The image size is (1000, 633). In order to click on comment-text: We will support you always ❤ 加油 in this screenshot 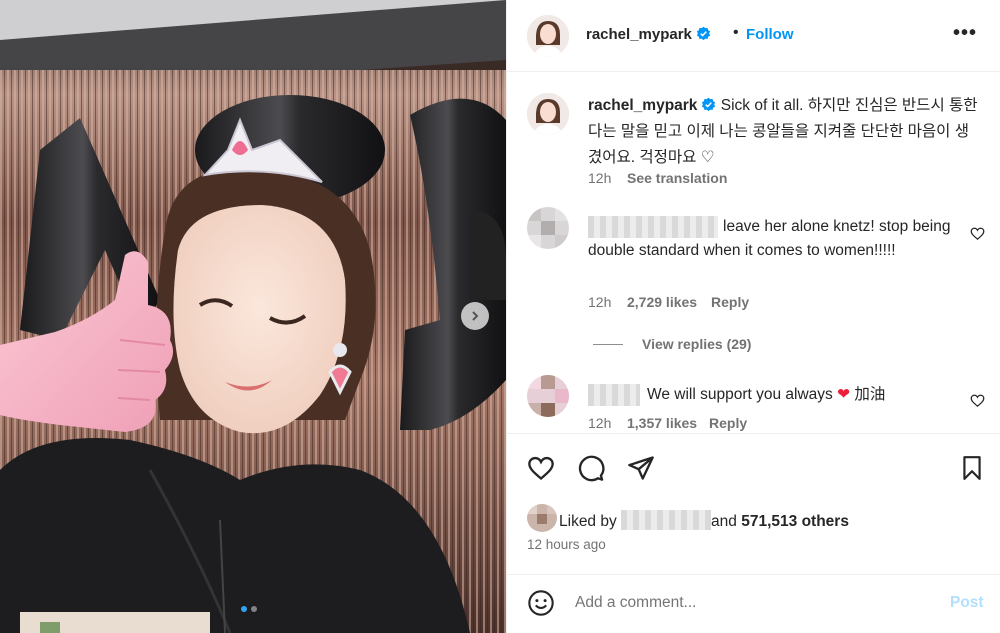, I will do `click(807, 395)`.